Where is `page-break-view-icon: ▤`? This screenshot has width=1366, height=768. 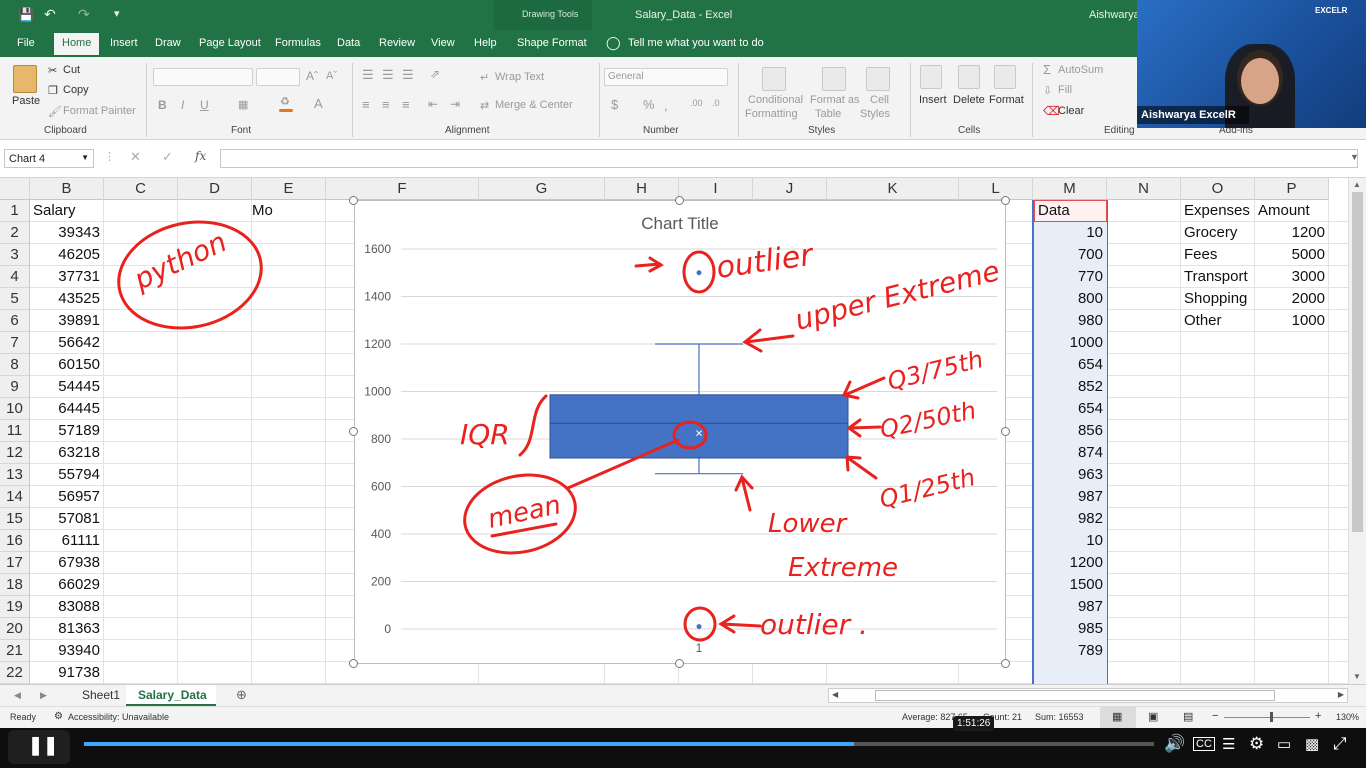
page-break-view-icon: ▤ is located at coordinates (1188, 716).